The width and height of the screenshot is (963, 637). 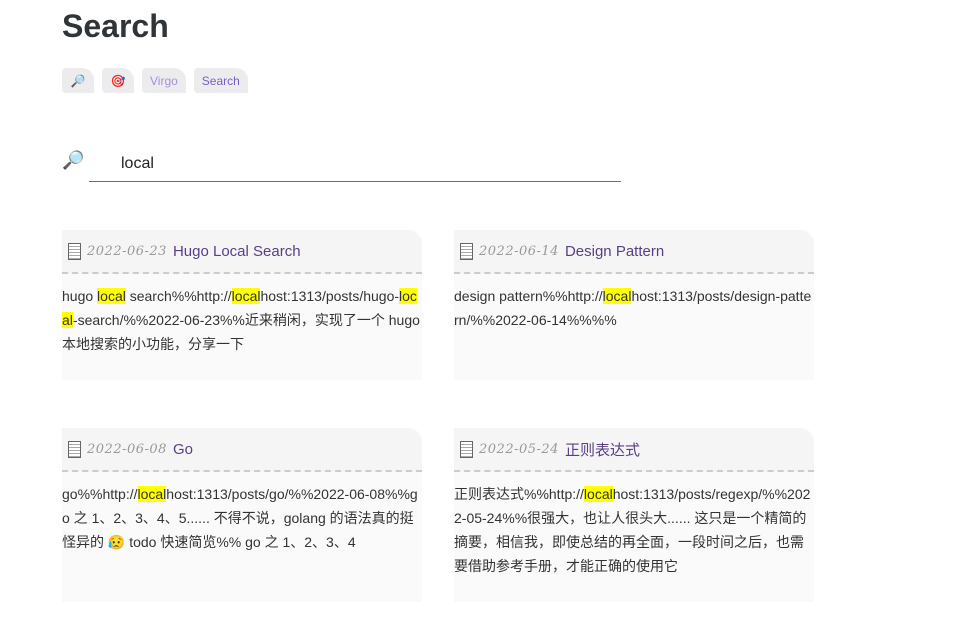 I want to click on card-header: 2022-06-14 Design Pattern, so click(x=634, y=252).